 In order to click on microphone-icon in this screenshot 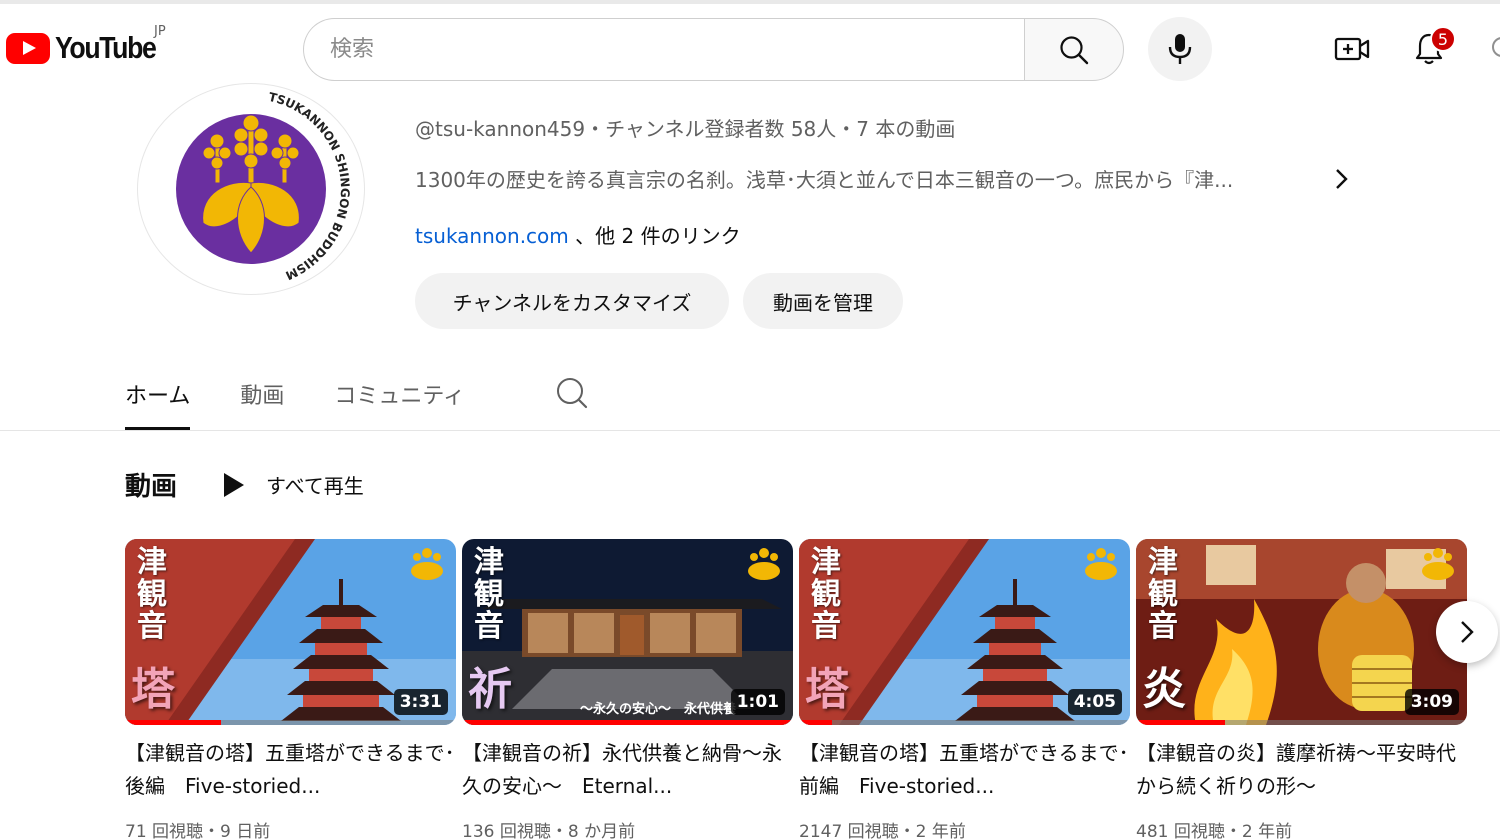, I will do `click(1180, 49)`.